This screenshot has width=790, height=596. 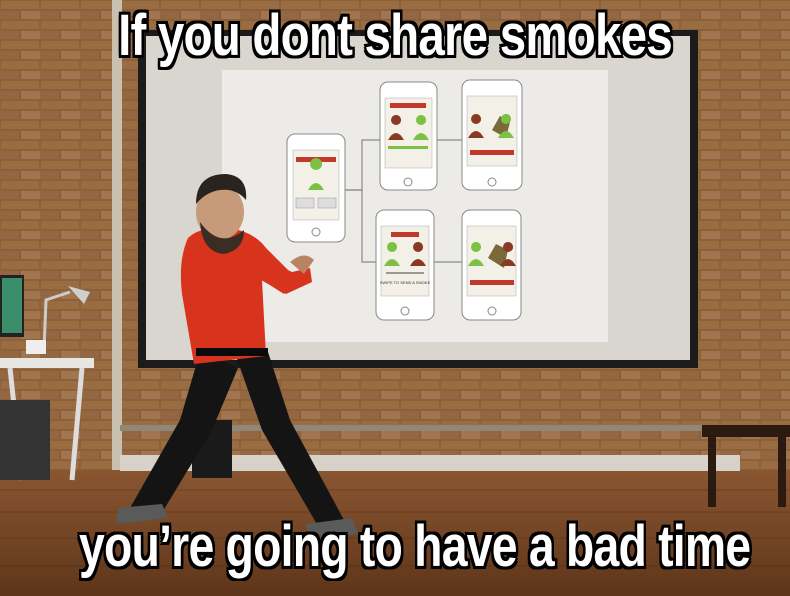 I want to click on swipe-caption: SWIPE TO SEND A SMOKE, so click(x=405, y=282).